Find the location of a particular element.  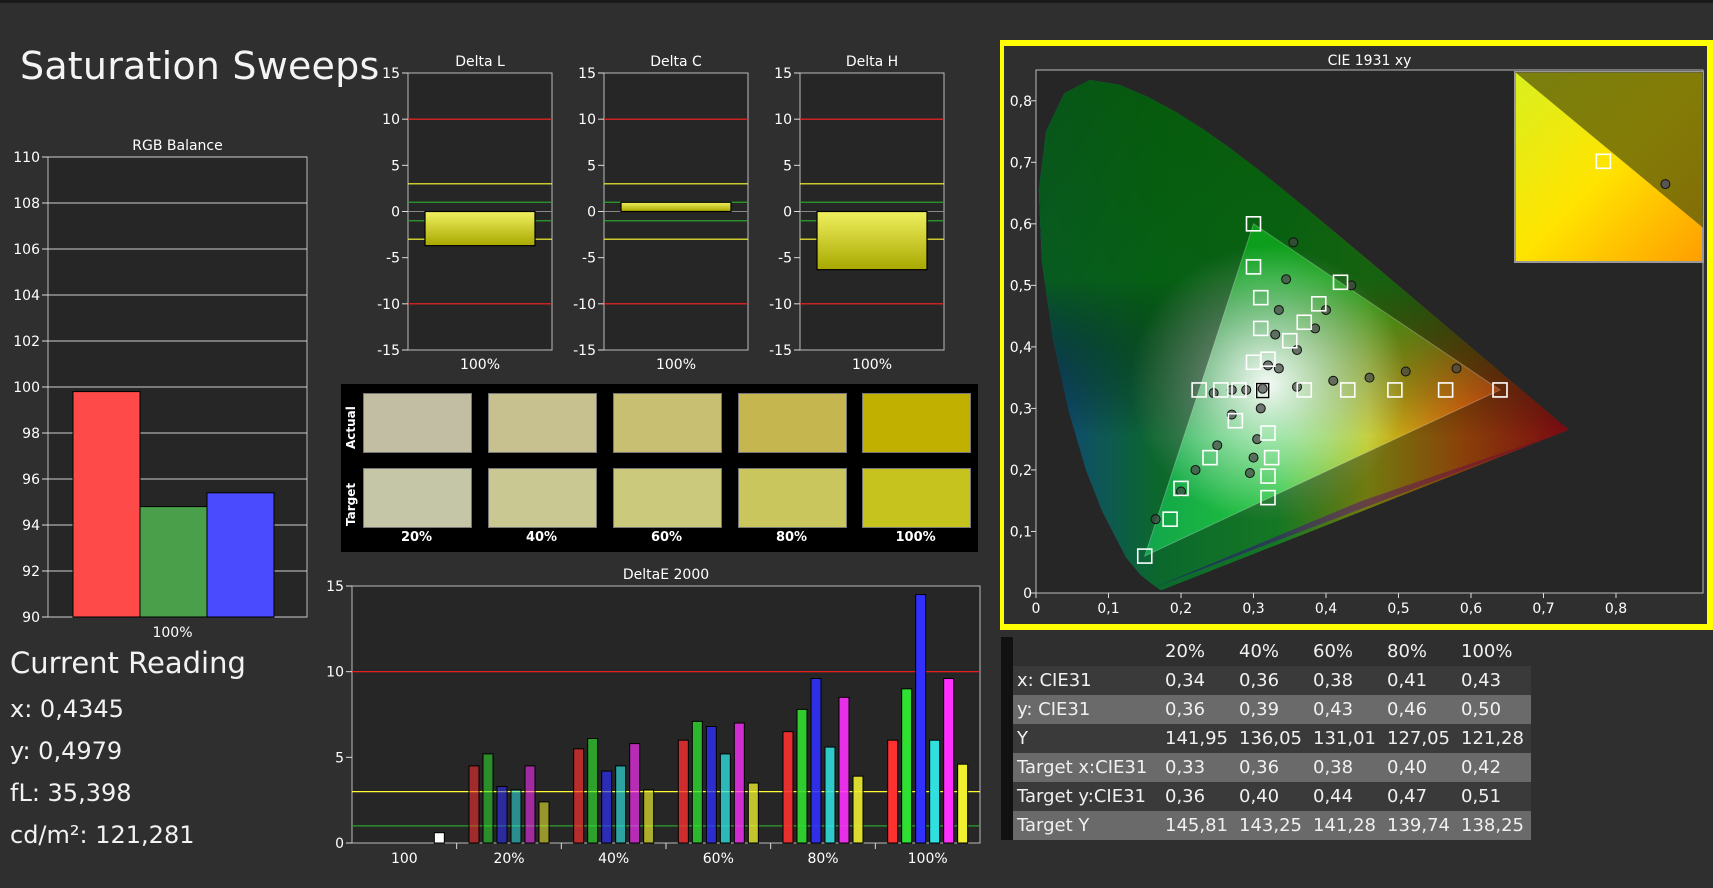

swatch-row-label: Target is located at coordinates (351, 504).